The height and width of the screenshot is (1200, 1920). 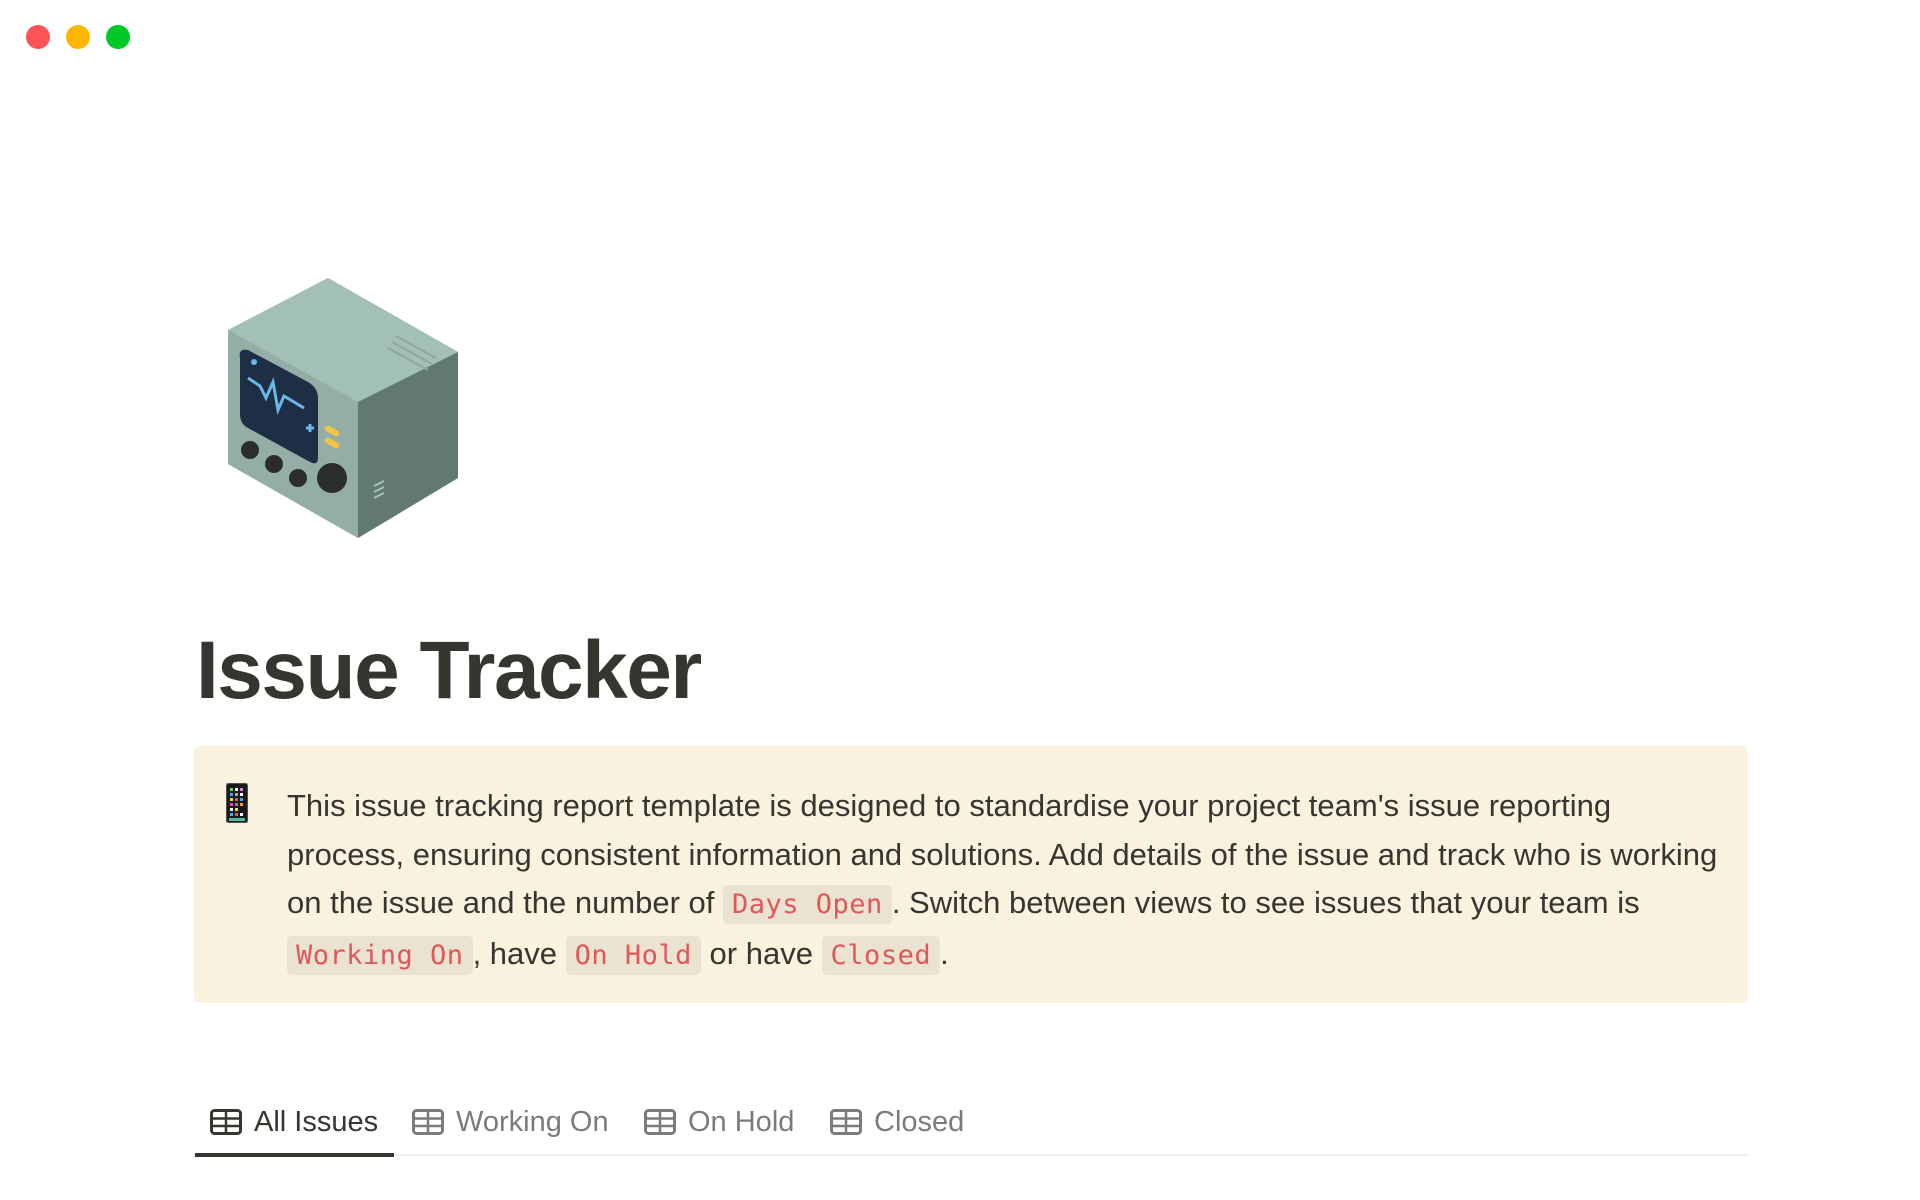 I want to click on inline-code: Days Open, so click(x=807, y=904).